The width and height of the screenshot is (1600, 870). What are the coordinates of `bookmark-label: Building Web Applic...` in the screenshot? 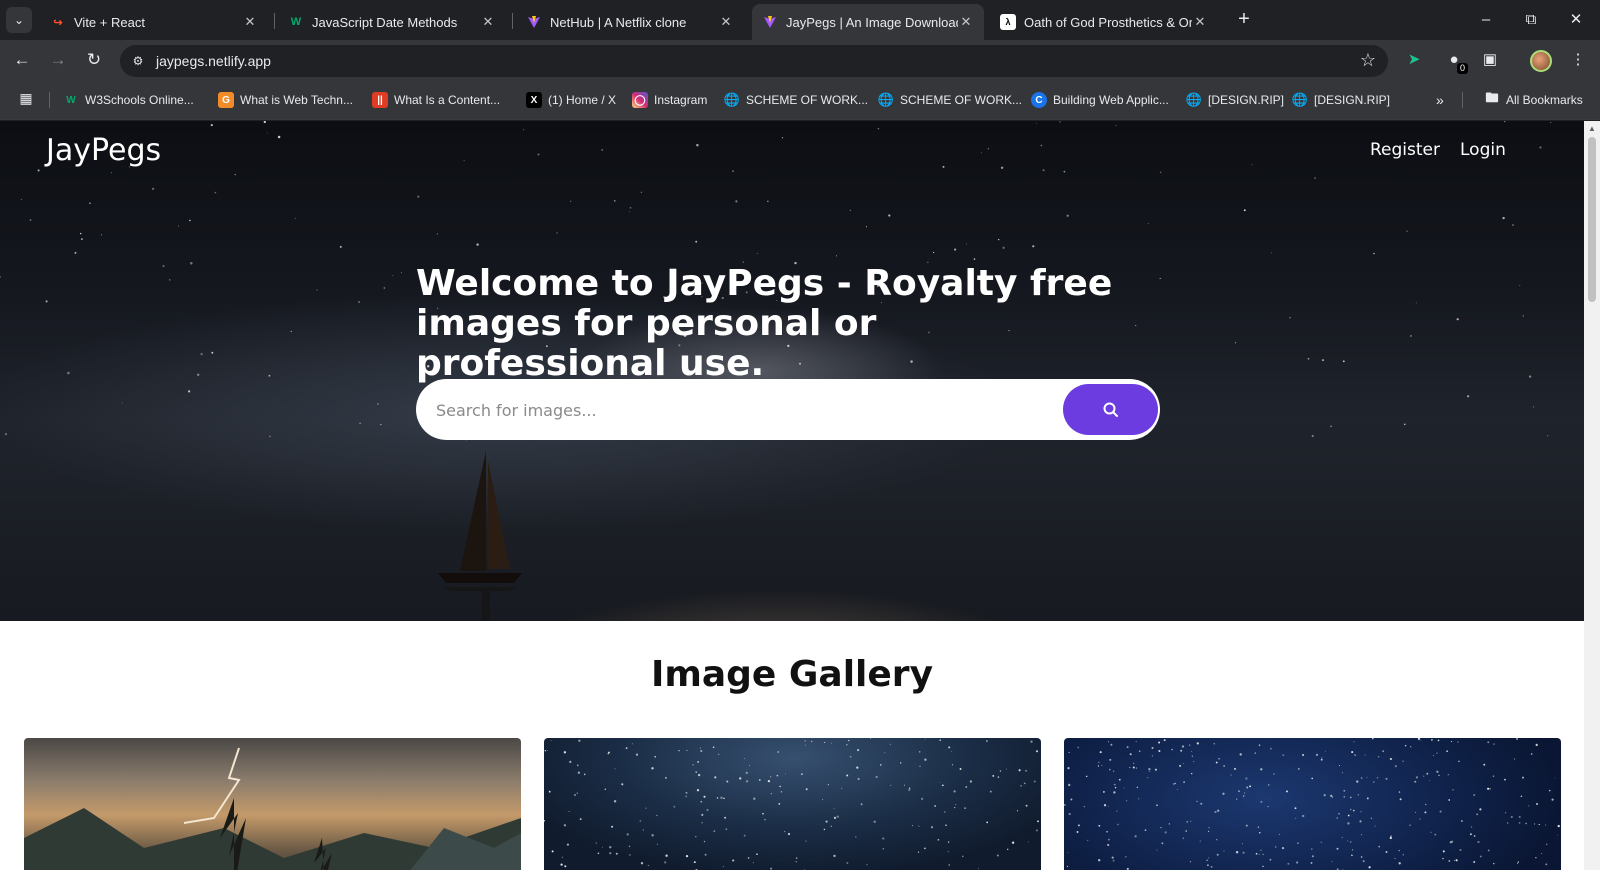 It's located at (1111, 100).